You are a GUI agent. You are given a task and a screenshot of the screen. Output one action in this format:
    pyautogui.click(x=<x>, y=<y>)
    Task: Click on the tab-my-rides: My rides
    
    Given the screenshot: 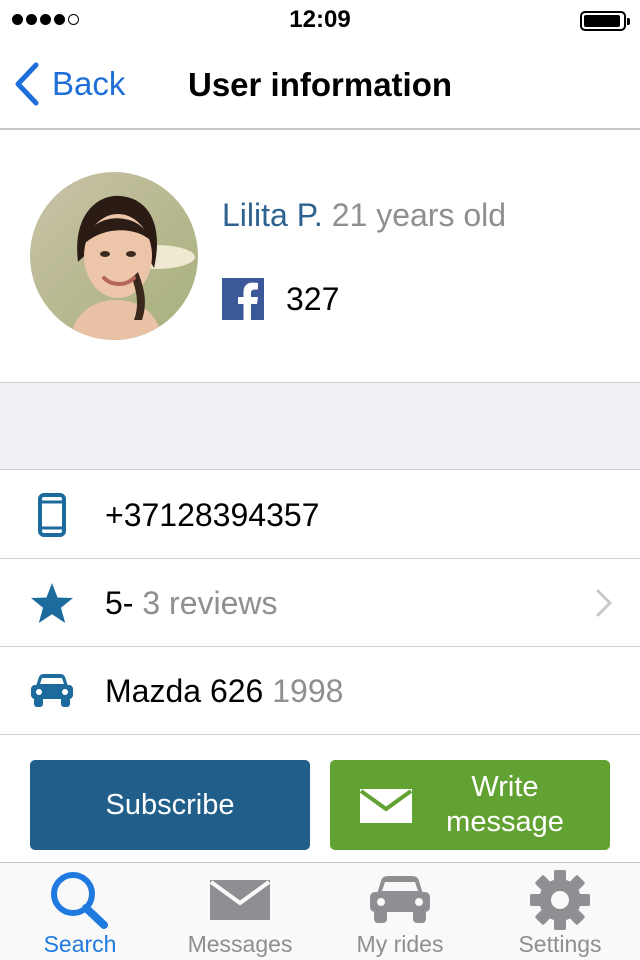 What is the action you would take?
    pyautogui.click(x=400, y=911)
    